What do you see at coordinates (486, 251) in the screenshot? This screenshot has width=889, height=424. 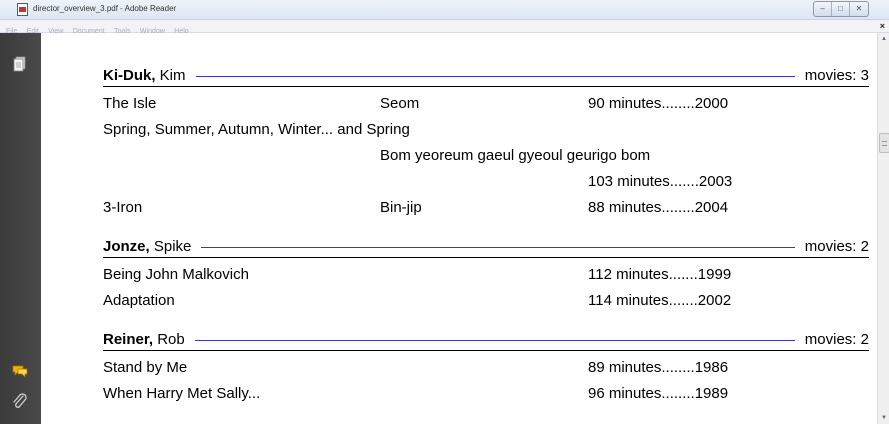 I see `director-header: Jonze, Spike movies: 2` at bounding box center [486, 251].